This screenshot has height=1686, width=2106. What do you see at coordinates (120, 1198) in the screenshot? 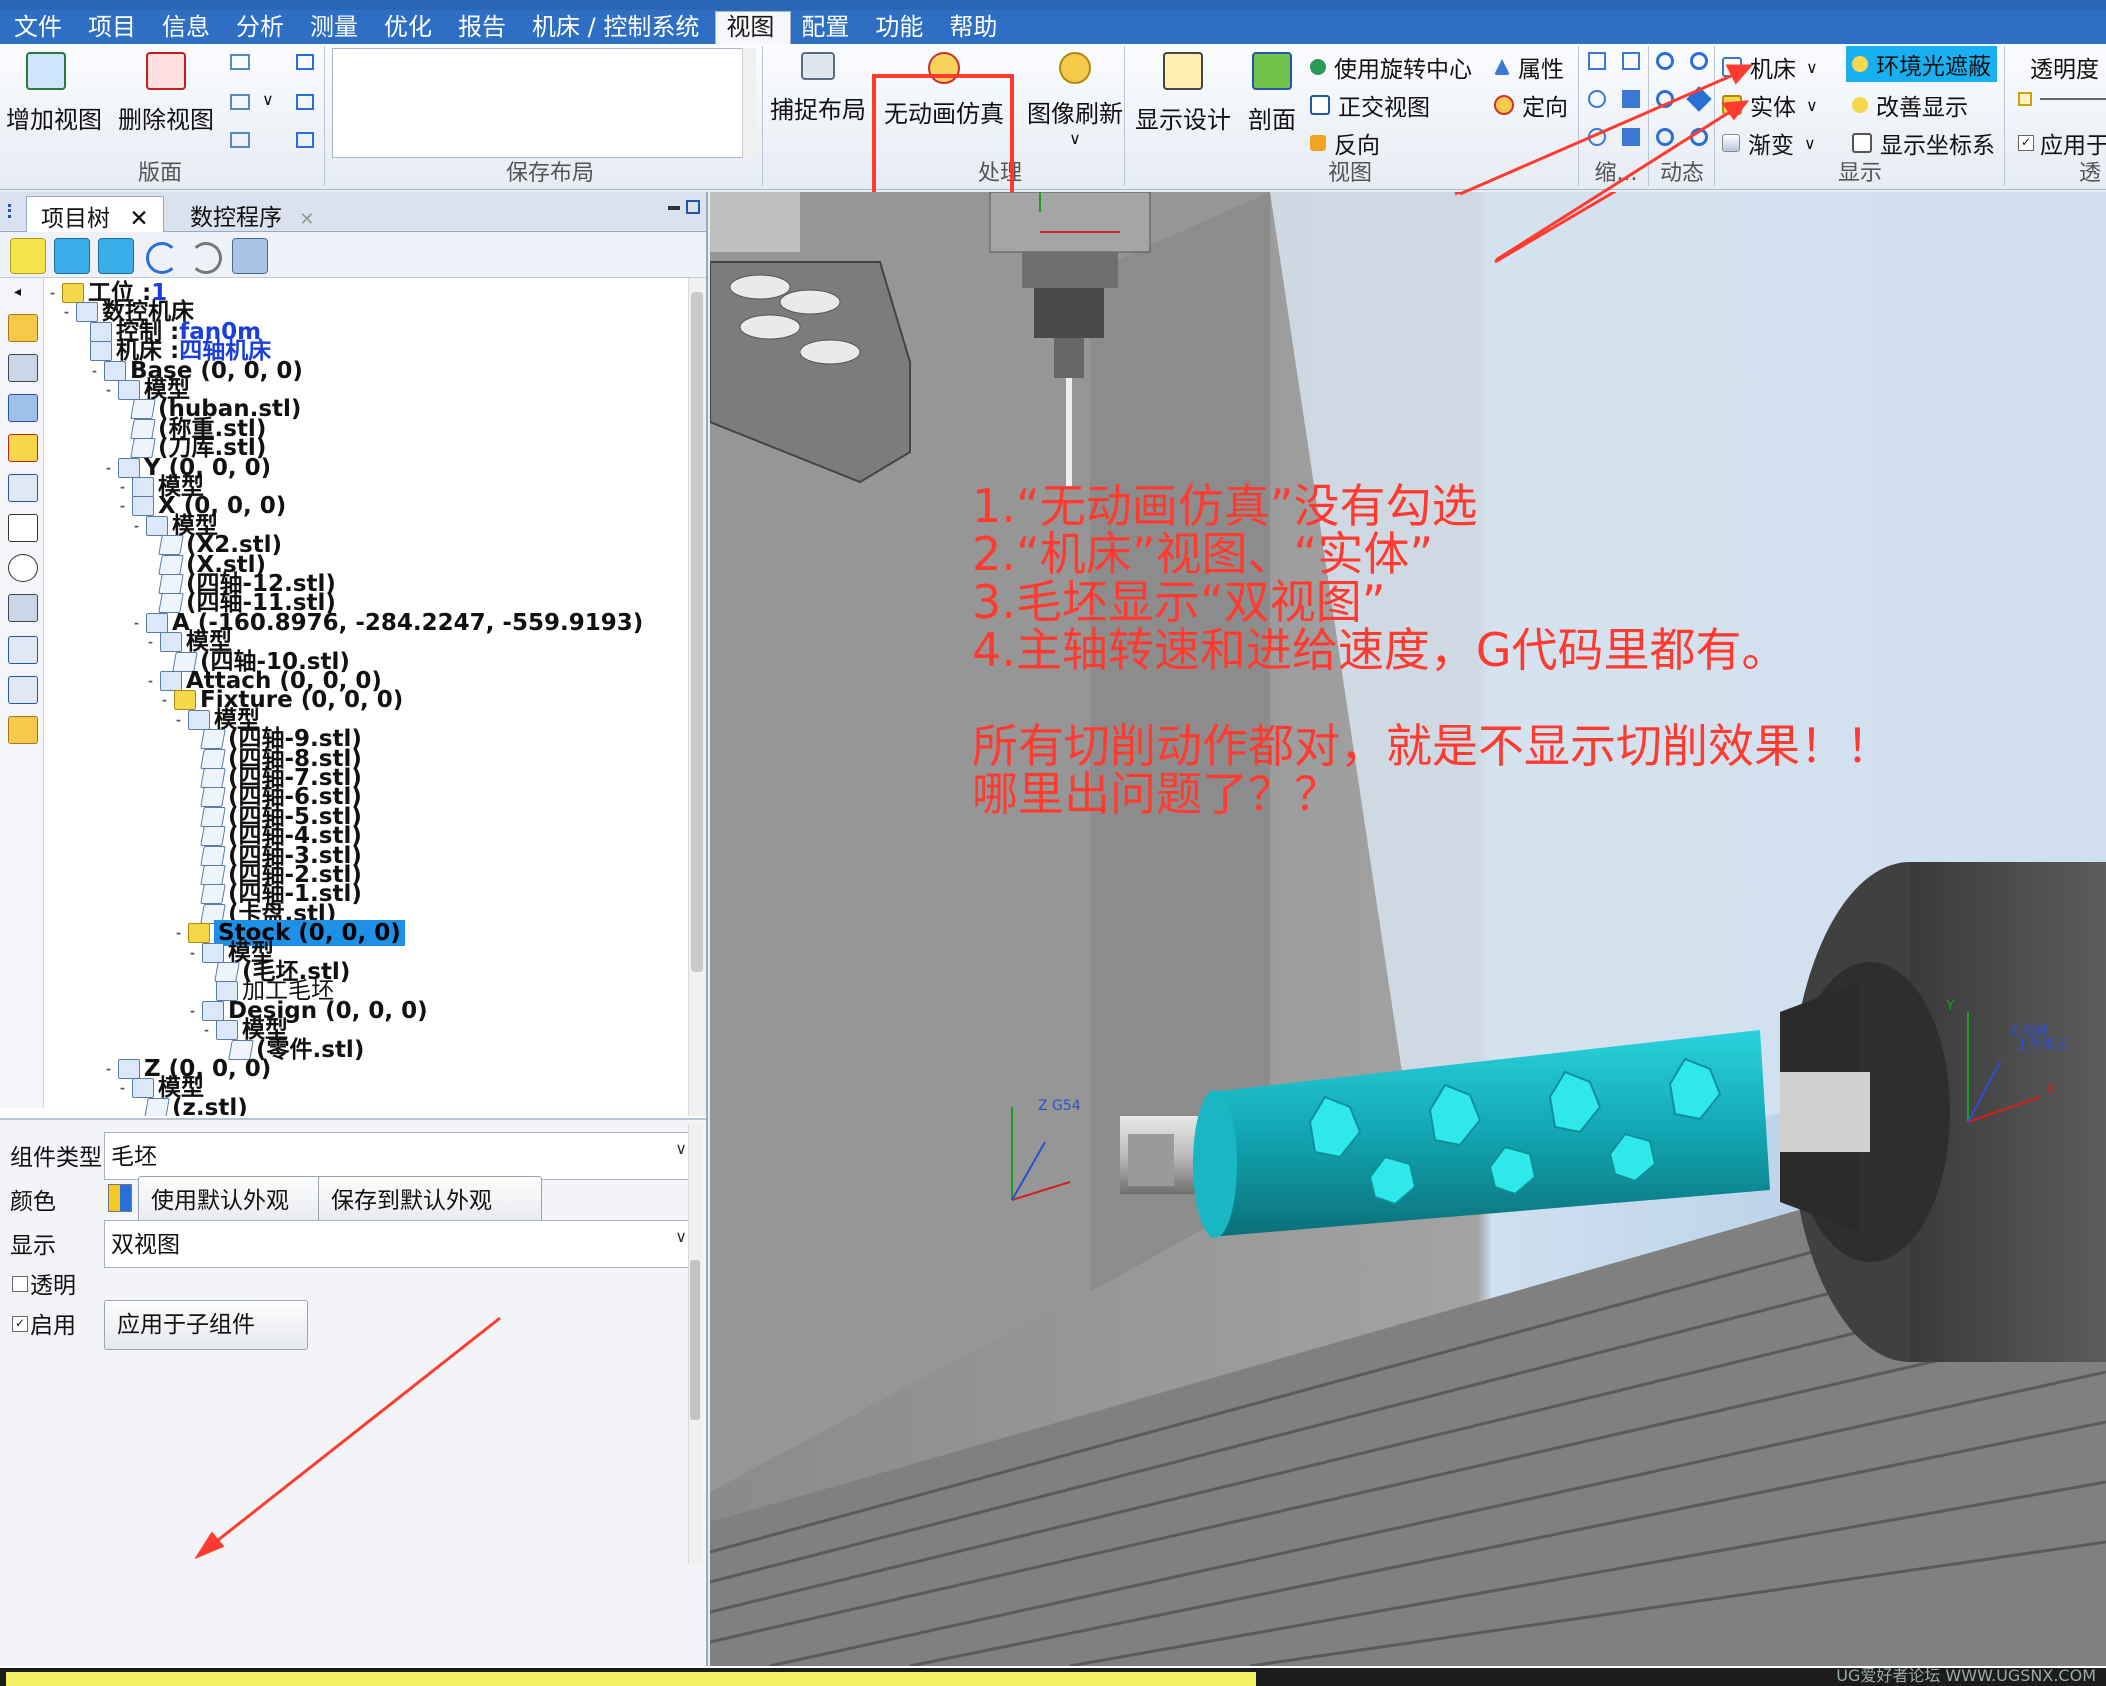
I see `color-swatch` at bounding box center [120, 1198].